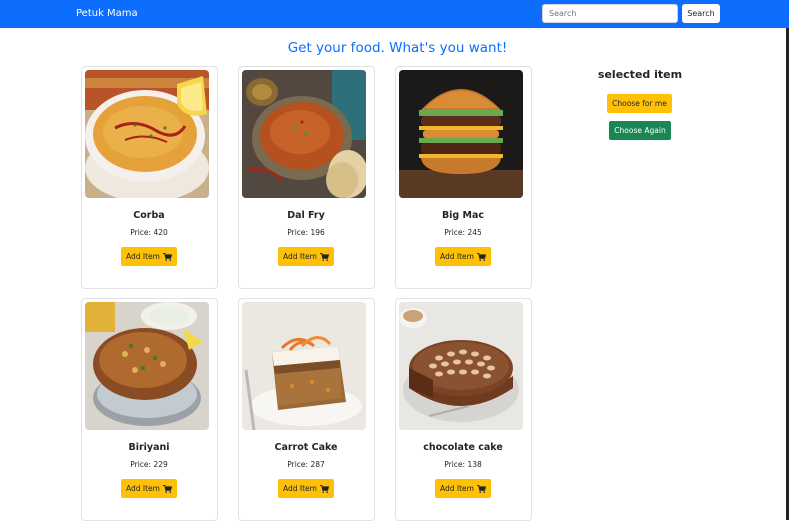 This screenshot has height=521, width=789. Describe the element at coordinates (463, 447) in the screenshot. I see `food-name: chocolate cake` at that location.